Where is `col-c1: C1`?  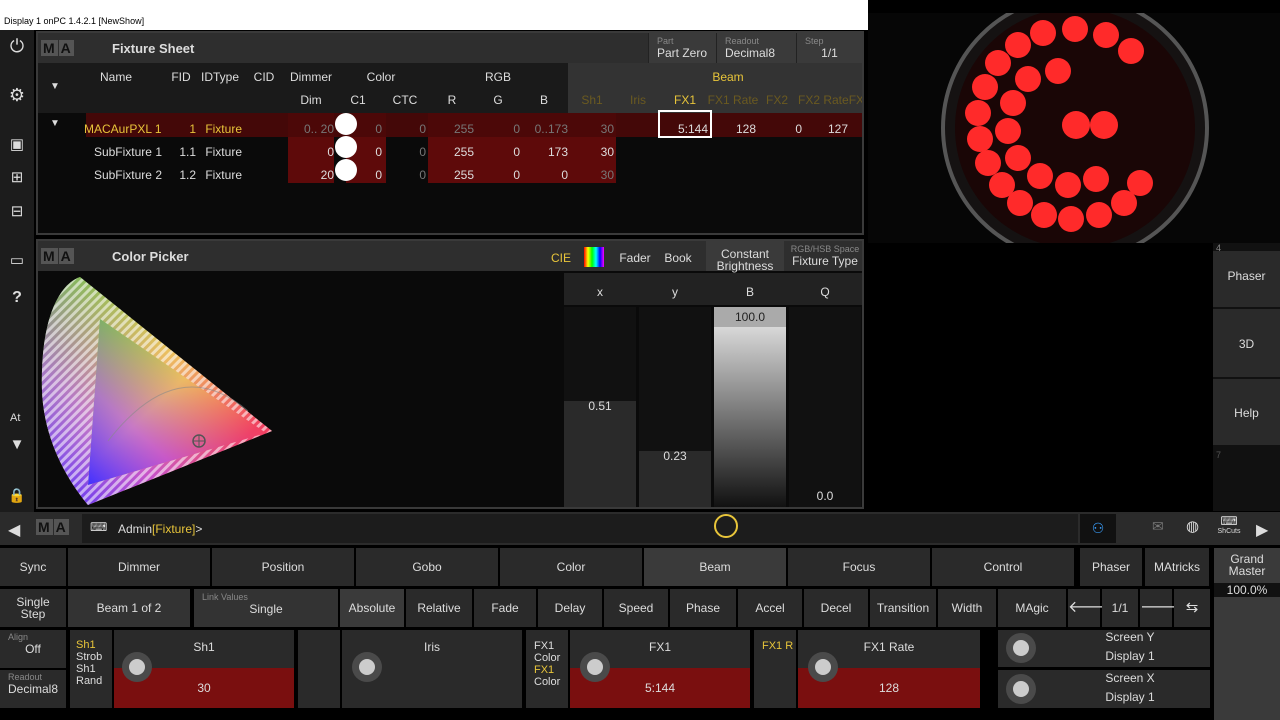
col-c1: C1 is located at coordinates (358, 100).